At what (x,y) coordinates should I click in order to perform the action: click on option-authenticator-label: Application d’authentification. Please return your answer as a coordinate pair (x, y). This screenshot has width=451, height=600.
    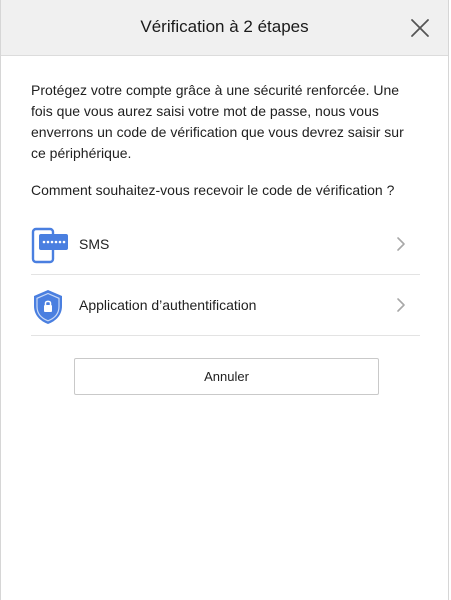
    Looking at the image, I should click on (168, 305).